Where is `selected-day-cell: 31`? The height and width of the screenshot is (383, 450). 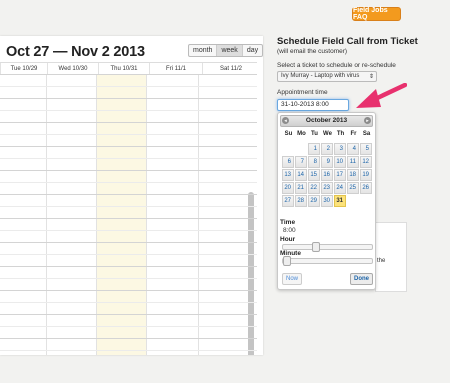
selected-day-cell: 31 is located at coordinates (340, 201).